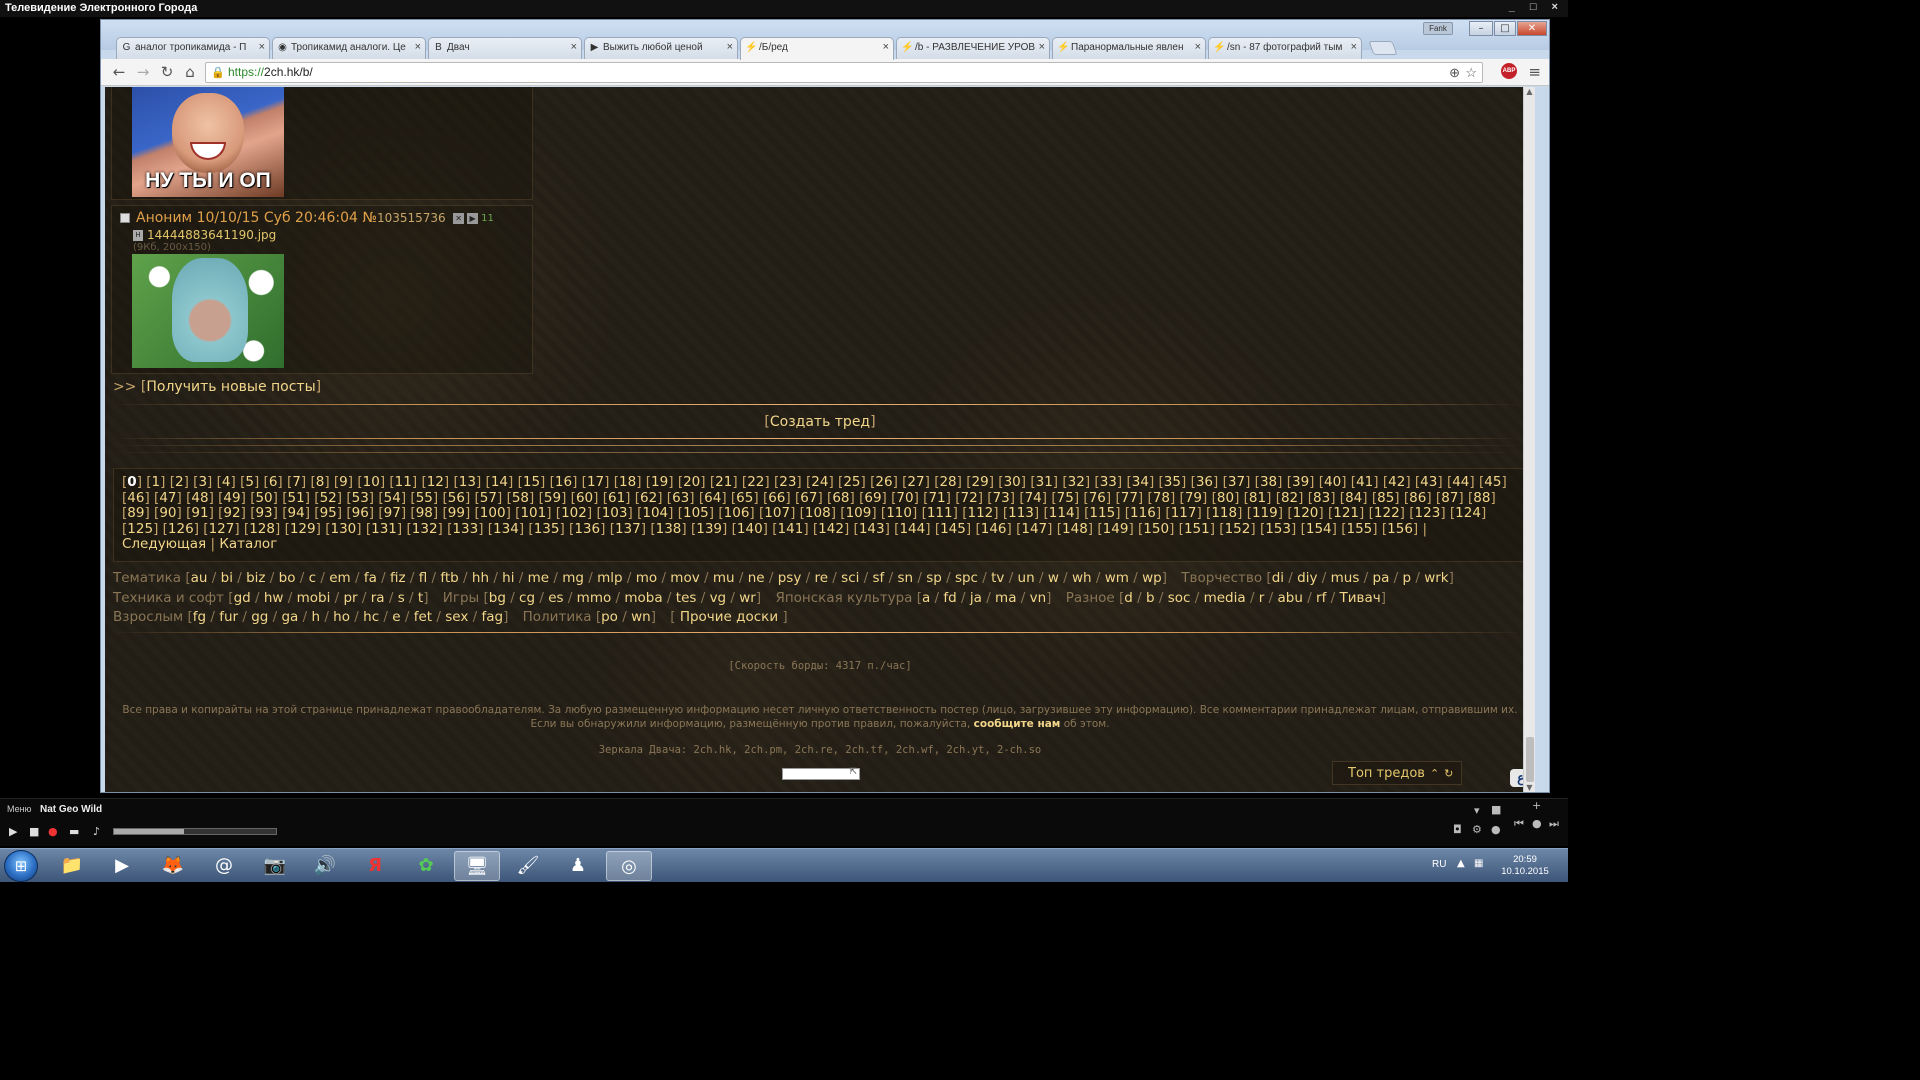  I want to click on page-number: 16, so click(563, 482).